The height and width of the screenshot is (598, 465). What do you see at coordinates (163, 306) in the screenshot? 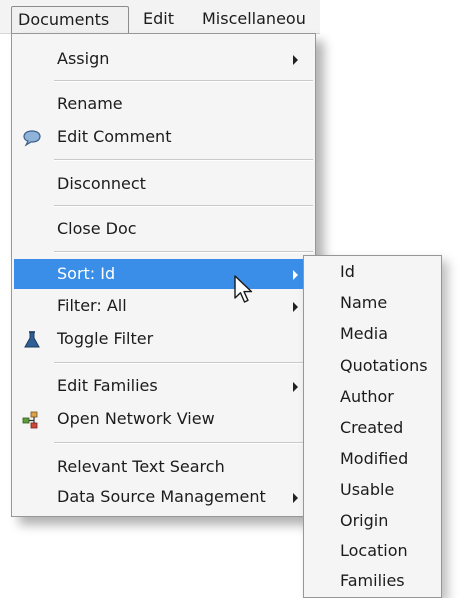
I see `menu-item-filter: Filter: All` at bounding box center [163, 306].